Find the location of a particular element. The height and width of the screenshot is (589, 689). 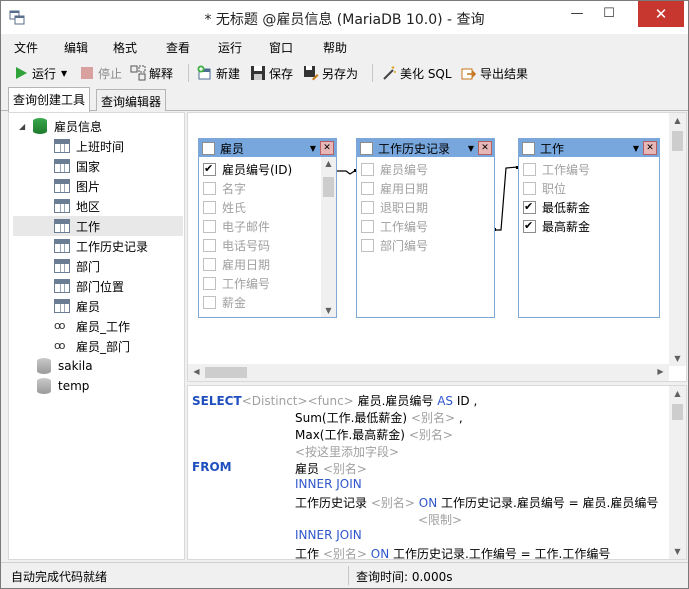

field-row: 电话号码 is located at coordinates (236, 245).